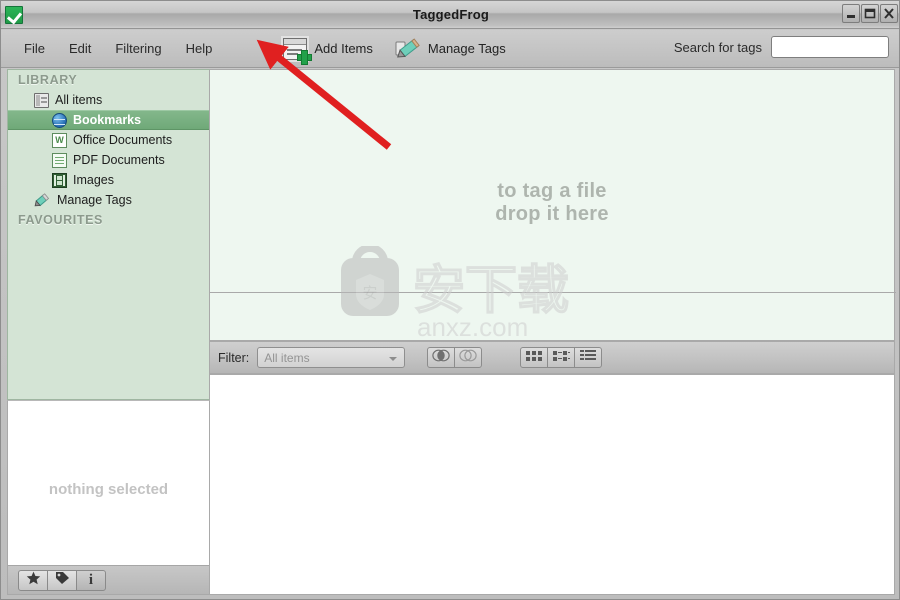 This screenshot has width=900, height=600. Describe the element at coordinates (94, 200) in the screenshot. I see `sidebar-item-label: Manage Tags` at that location.